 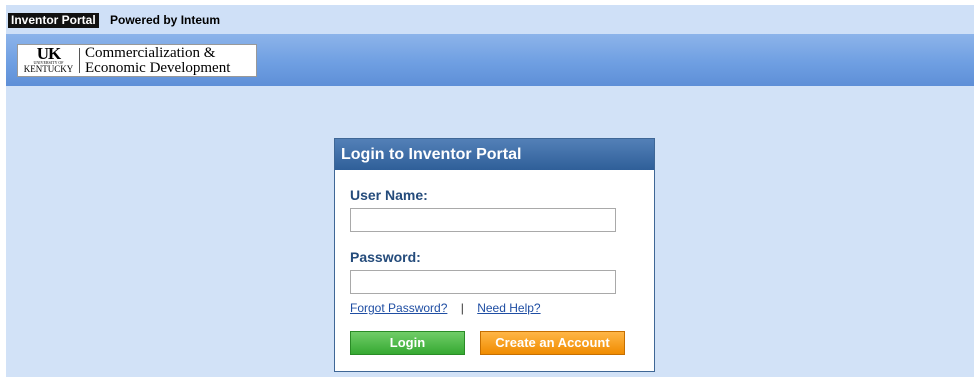 What do you see at coordinates (389, 195) in the screenshot?
I see `username-label: User Name:` at bounding box center [389, 195].